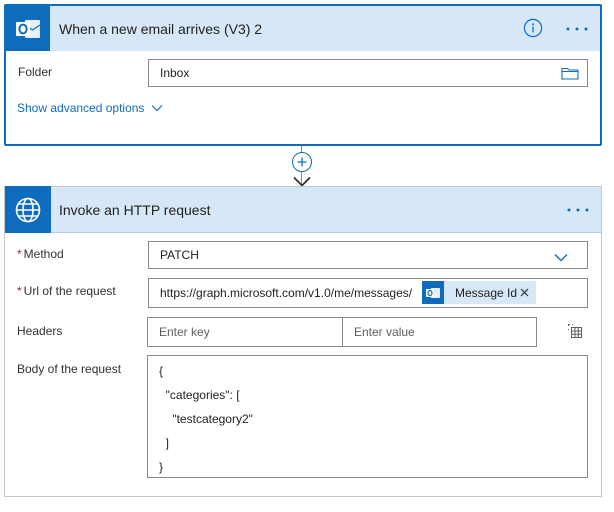  What do you see at coordinates (184, 332) in the screenshot?
I see `header-key-placeholder: Enter key` at bounding box center [184, 332].